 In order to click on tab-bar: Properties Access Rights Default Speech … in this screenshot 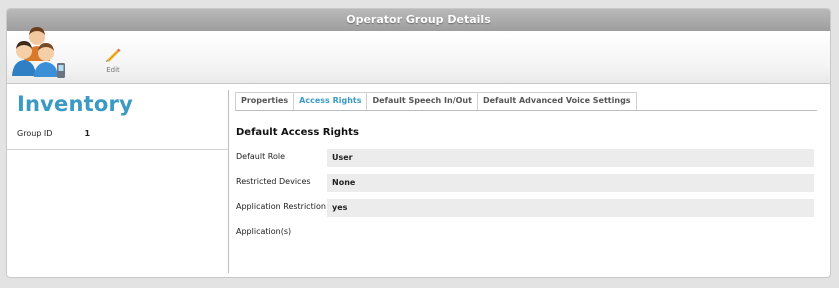, I will do `click(526, 101)`.